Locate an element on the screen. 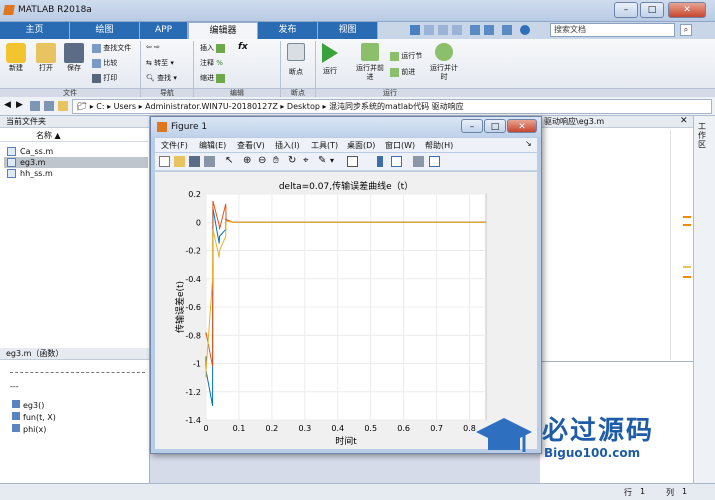  function-item: phi(x) is located at coordinates (29, 429).